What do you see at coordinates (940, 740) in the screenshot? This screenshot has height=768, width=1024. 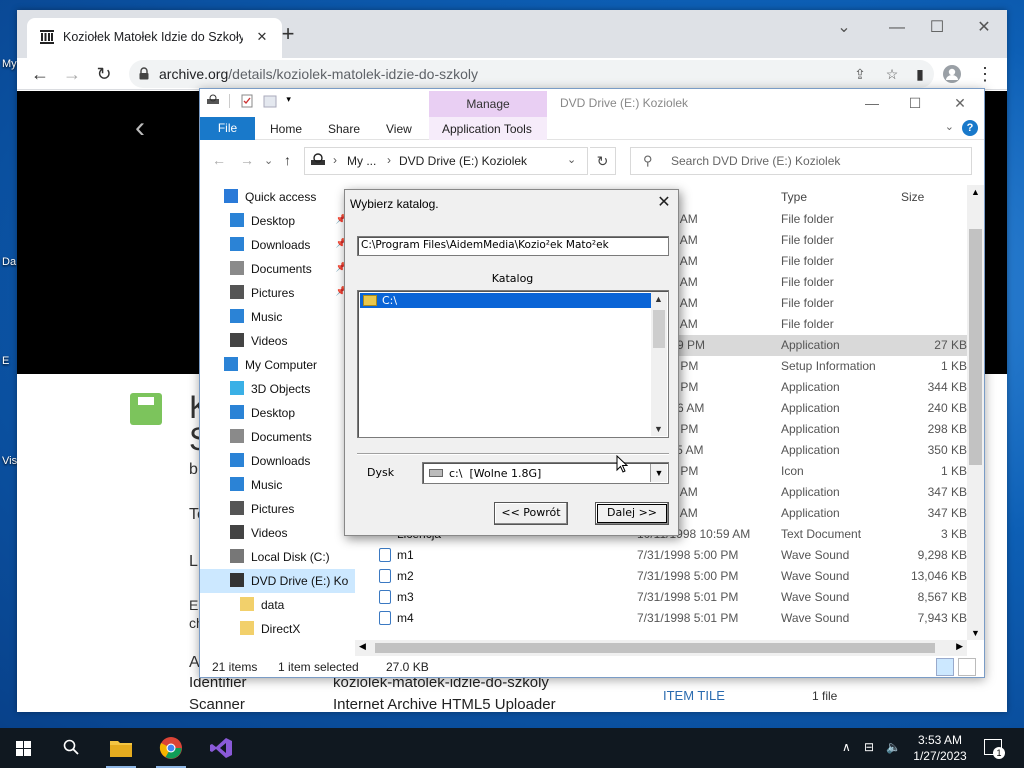 I see `taskbar-clock-time: 3:53 AM` at bounding box center [940, 740].